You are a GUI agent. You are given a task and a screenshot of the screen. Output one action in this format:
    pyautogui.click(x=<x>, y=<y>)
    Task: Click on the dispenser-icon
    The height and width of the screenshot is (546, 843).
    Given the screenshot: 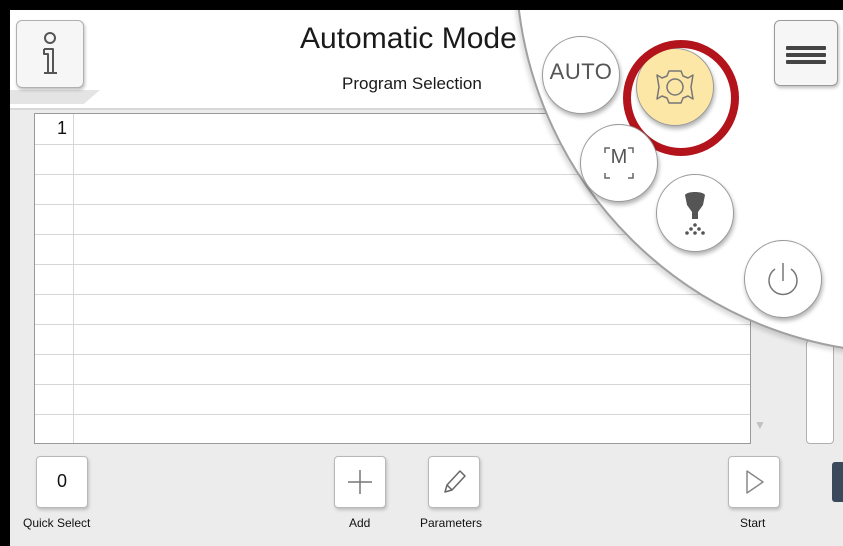 What is the action you would take?
    pyautogui.click(x=695, y=213)
    